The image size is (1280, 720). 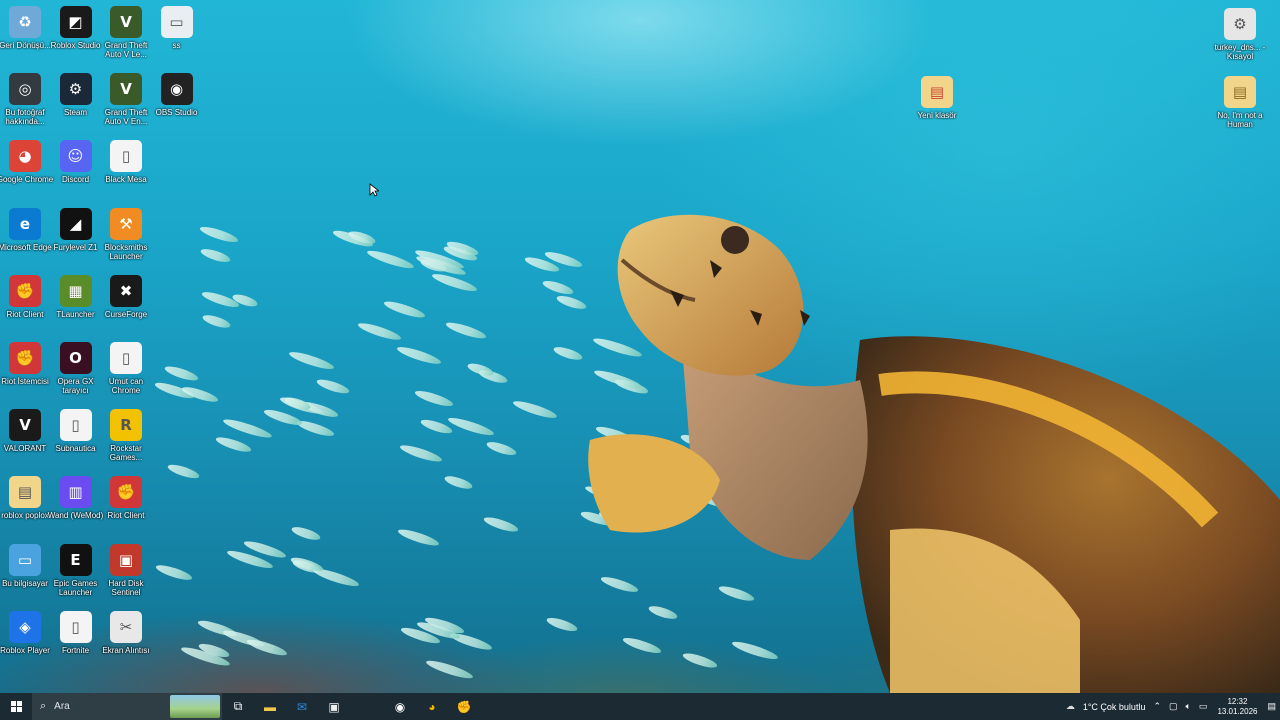 I want to click on mouse-cursor-icon, so click(x=374, y=190).